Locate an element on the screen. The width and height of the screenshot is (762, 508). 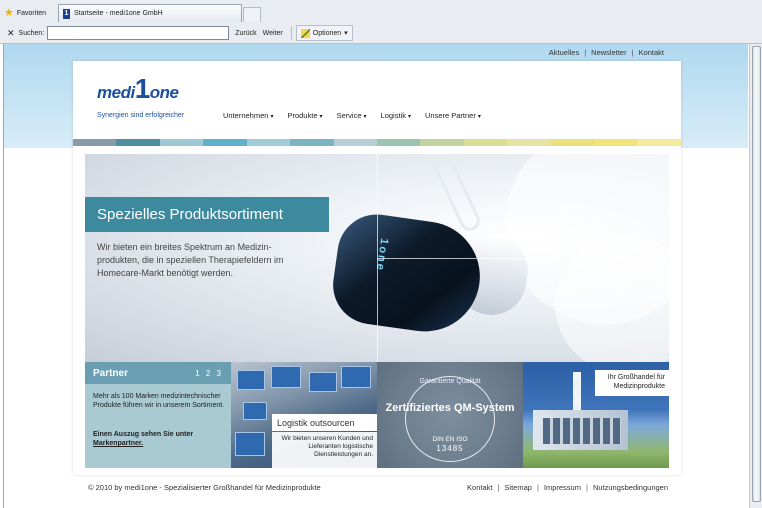
search-label: Suchen: is located at coordinates (31, 33).